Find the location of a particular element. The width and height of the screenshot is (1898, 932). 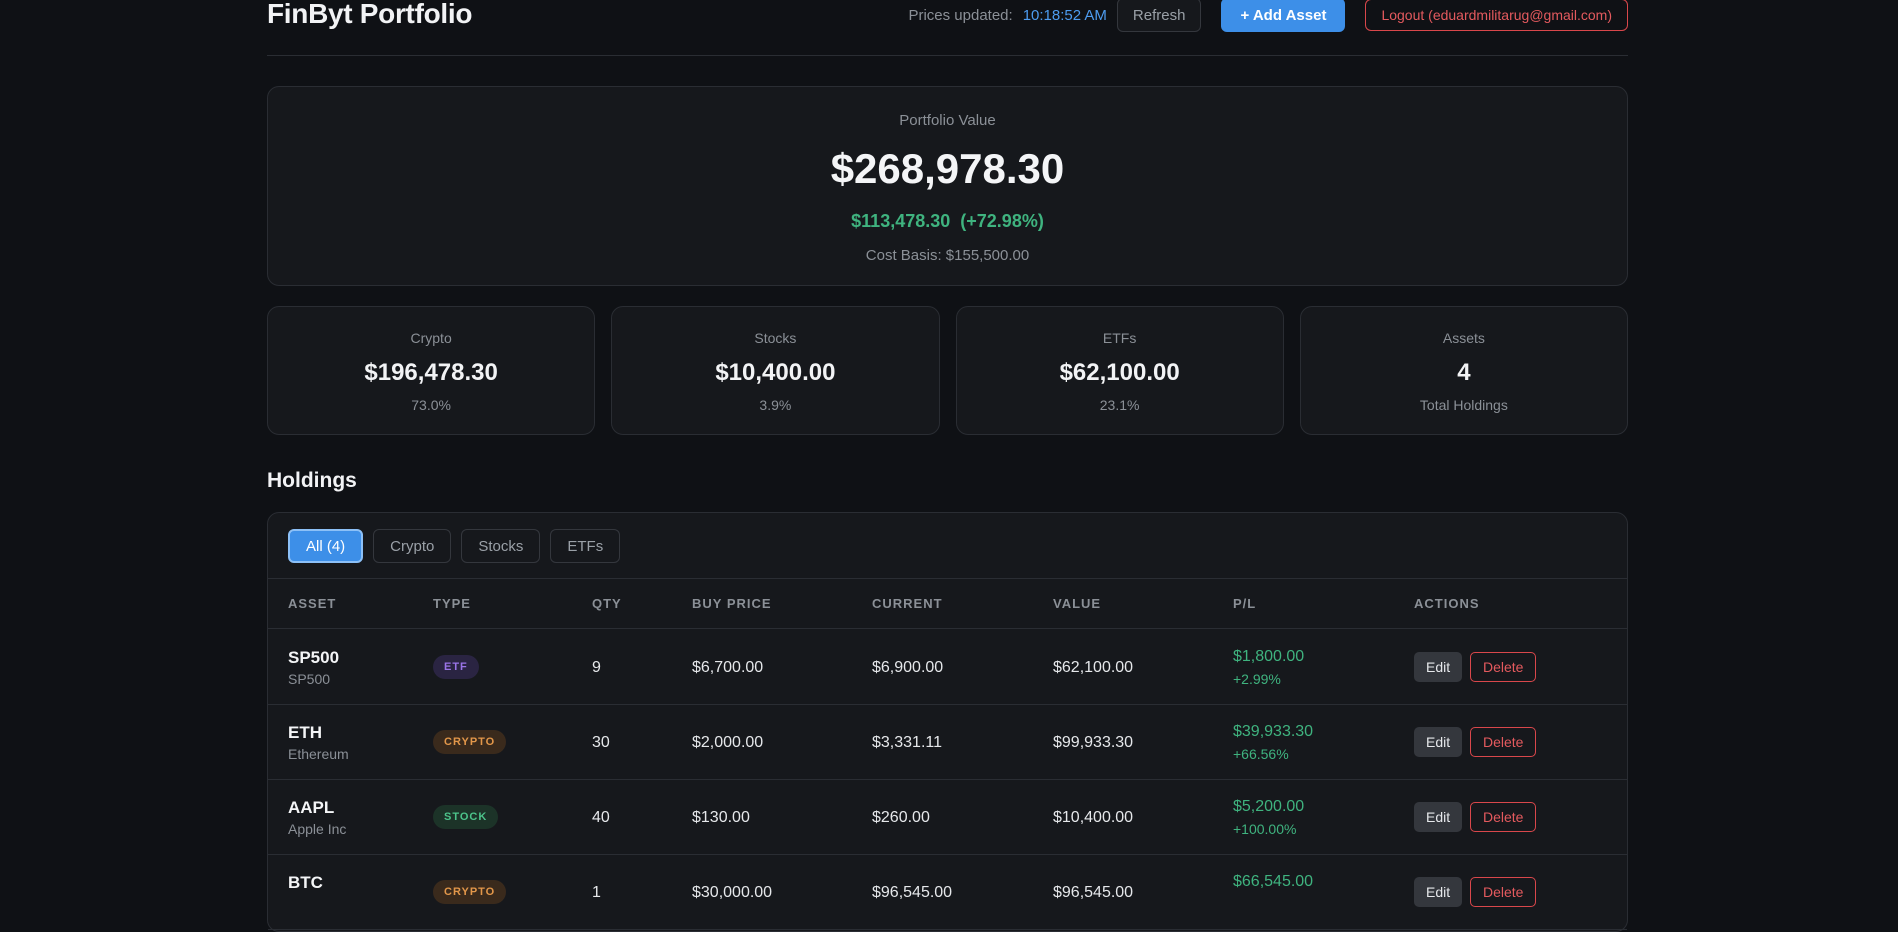

column-header-buy-price: BUY PRICE is located at coordinates (732, 603).